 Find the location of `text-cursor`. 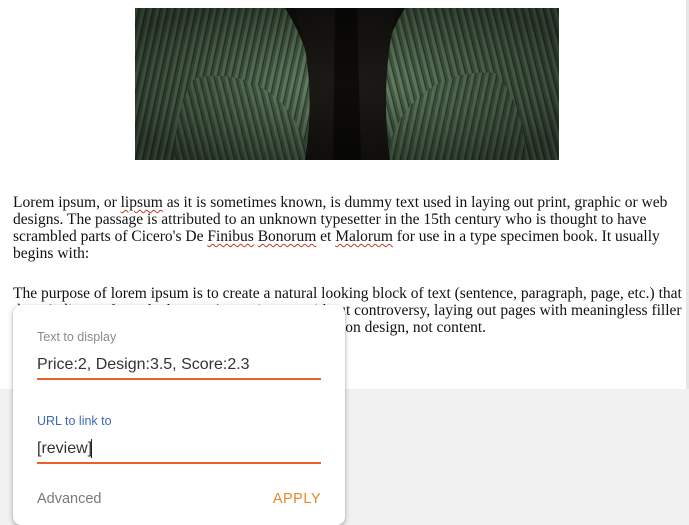

text-cursor is located at coordinates (91, 448).